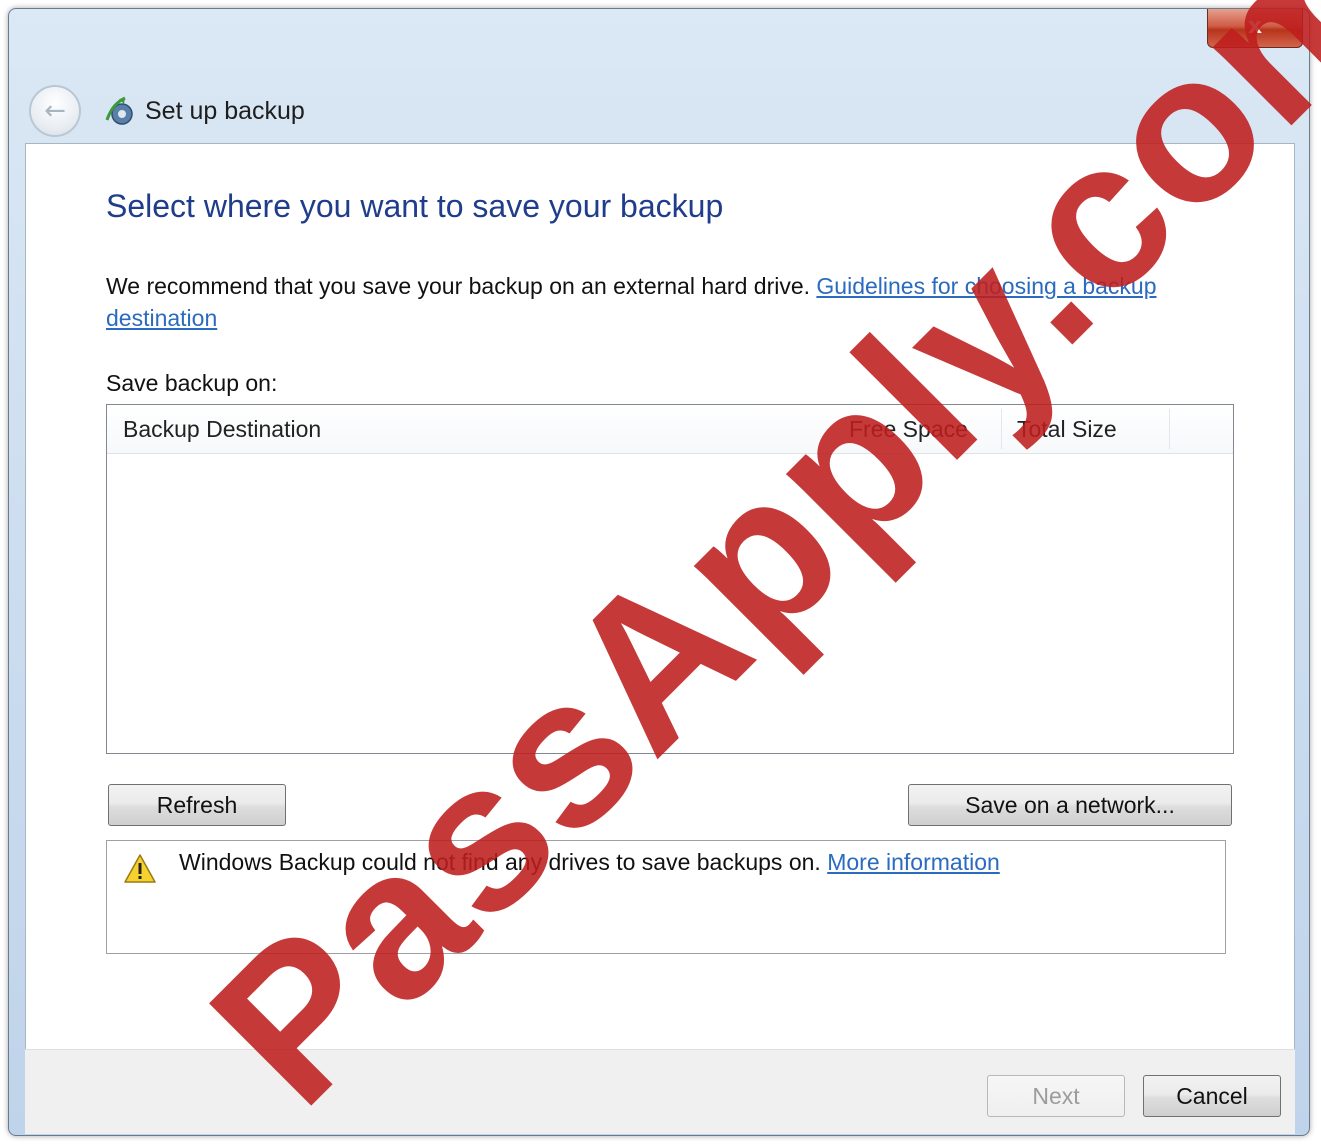  What do you see at coordinates (913, 862) in the screenshot?
I see `more-information-link: More information` at bounding box center [913, 862].